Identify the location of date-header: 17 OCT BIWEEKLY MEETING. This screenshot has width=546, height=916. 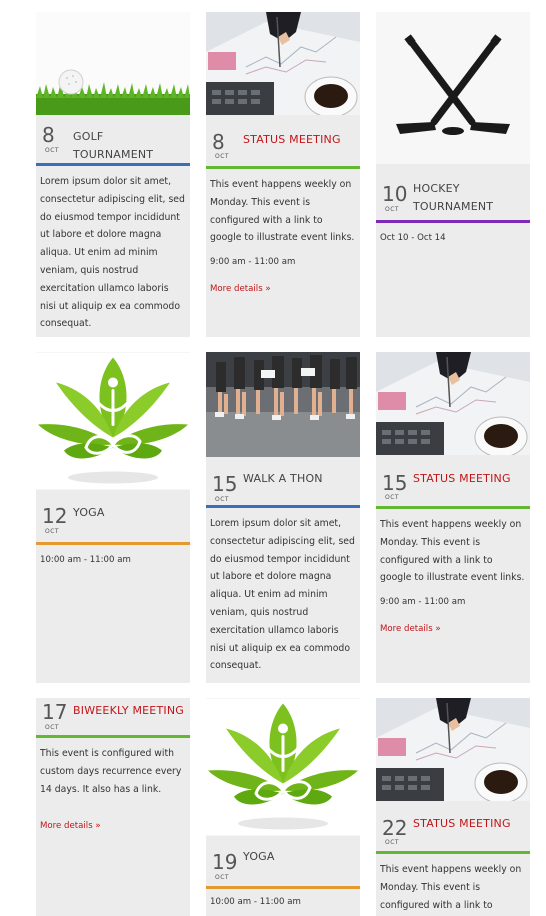
(113, 716).